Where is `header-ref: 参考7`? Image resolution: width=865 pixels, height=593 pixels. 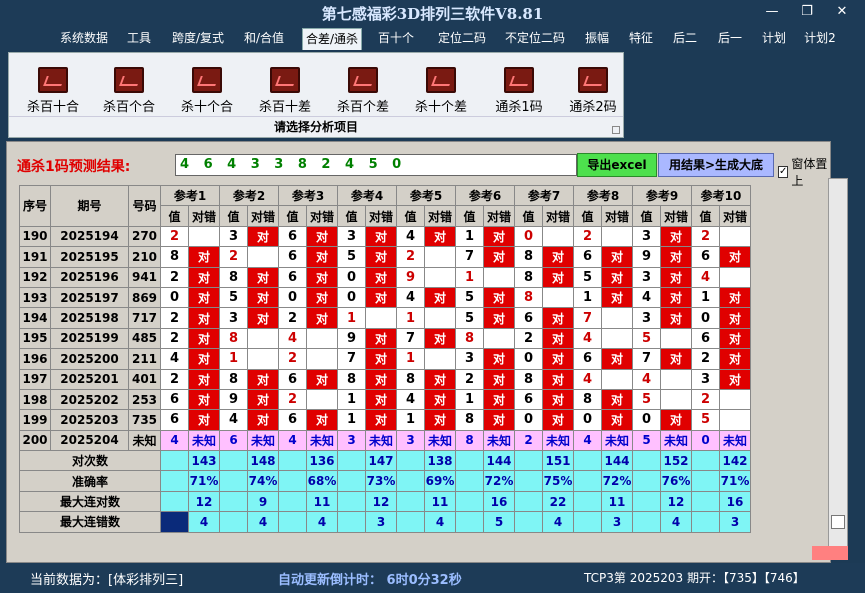
header-ref: 参考7 is located at coordinates (544, 195).